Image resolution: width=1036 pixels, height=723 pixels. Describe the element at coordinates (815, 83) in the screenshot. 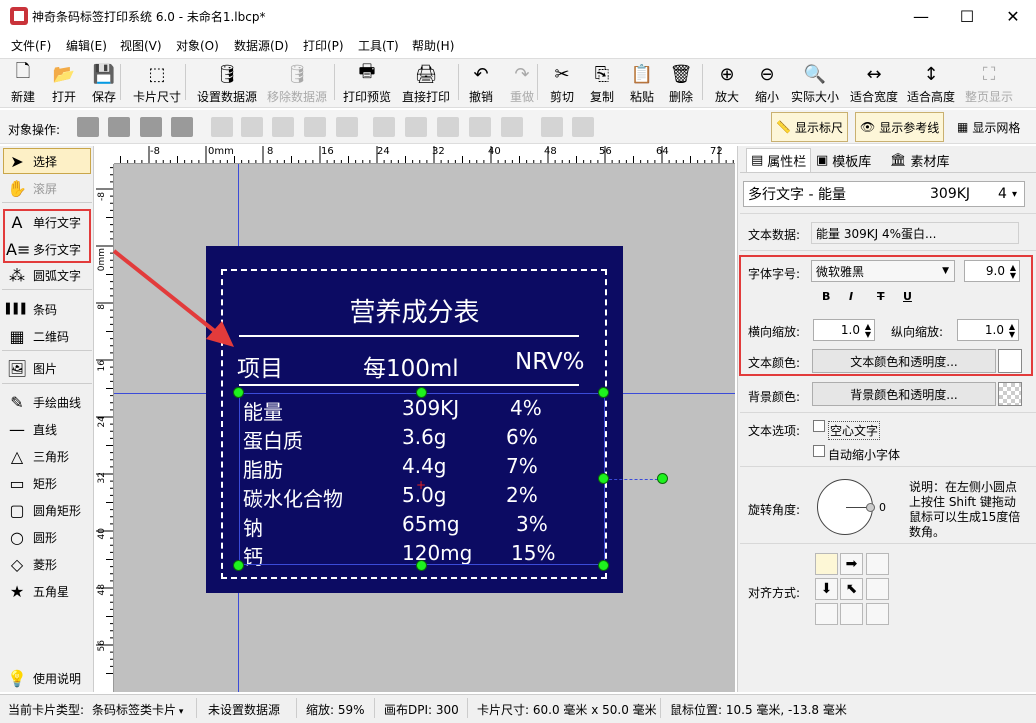

I see `toolbar-actual-size-button: 🔍 实际大小` at that location.